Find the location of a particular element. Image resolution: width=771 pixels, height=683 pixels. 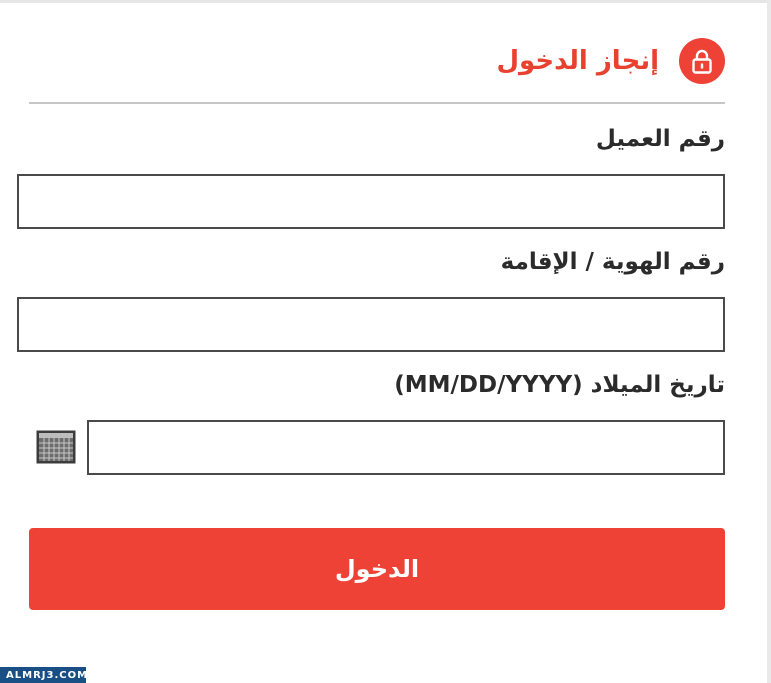

page-title: إنجاز الدخول is located at coordinates (578, 61).